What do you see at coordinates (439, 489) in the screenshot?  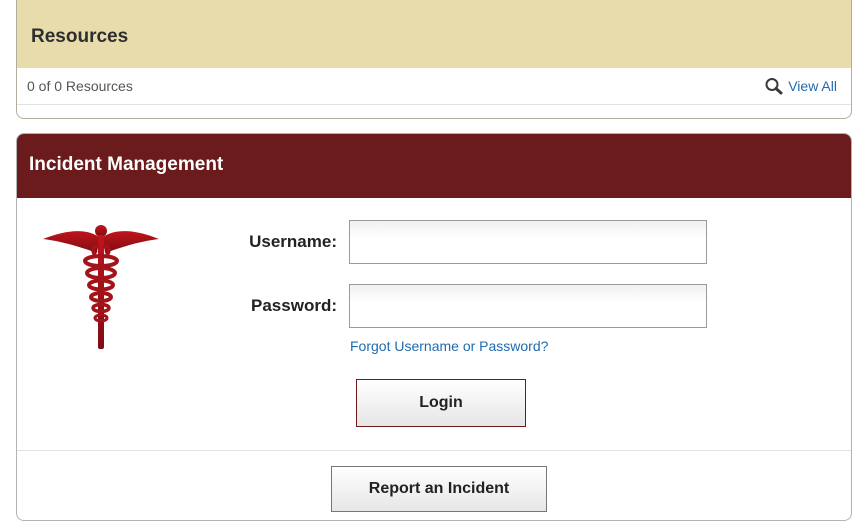 I see `report-incident-button: Report an Incident` at bounding box center [439, 489].